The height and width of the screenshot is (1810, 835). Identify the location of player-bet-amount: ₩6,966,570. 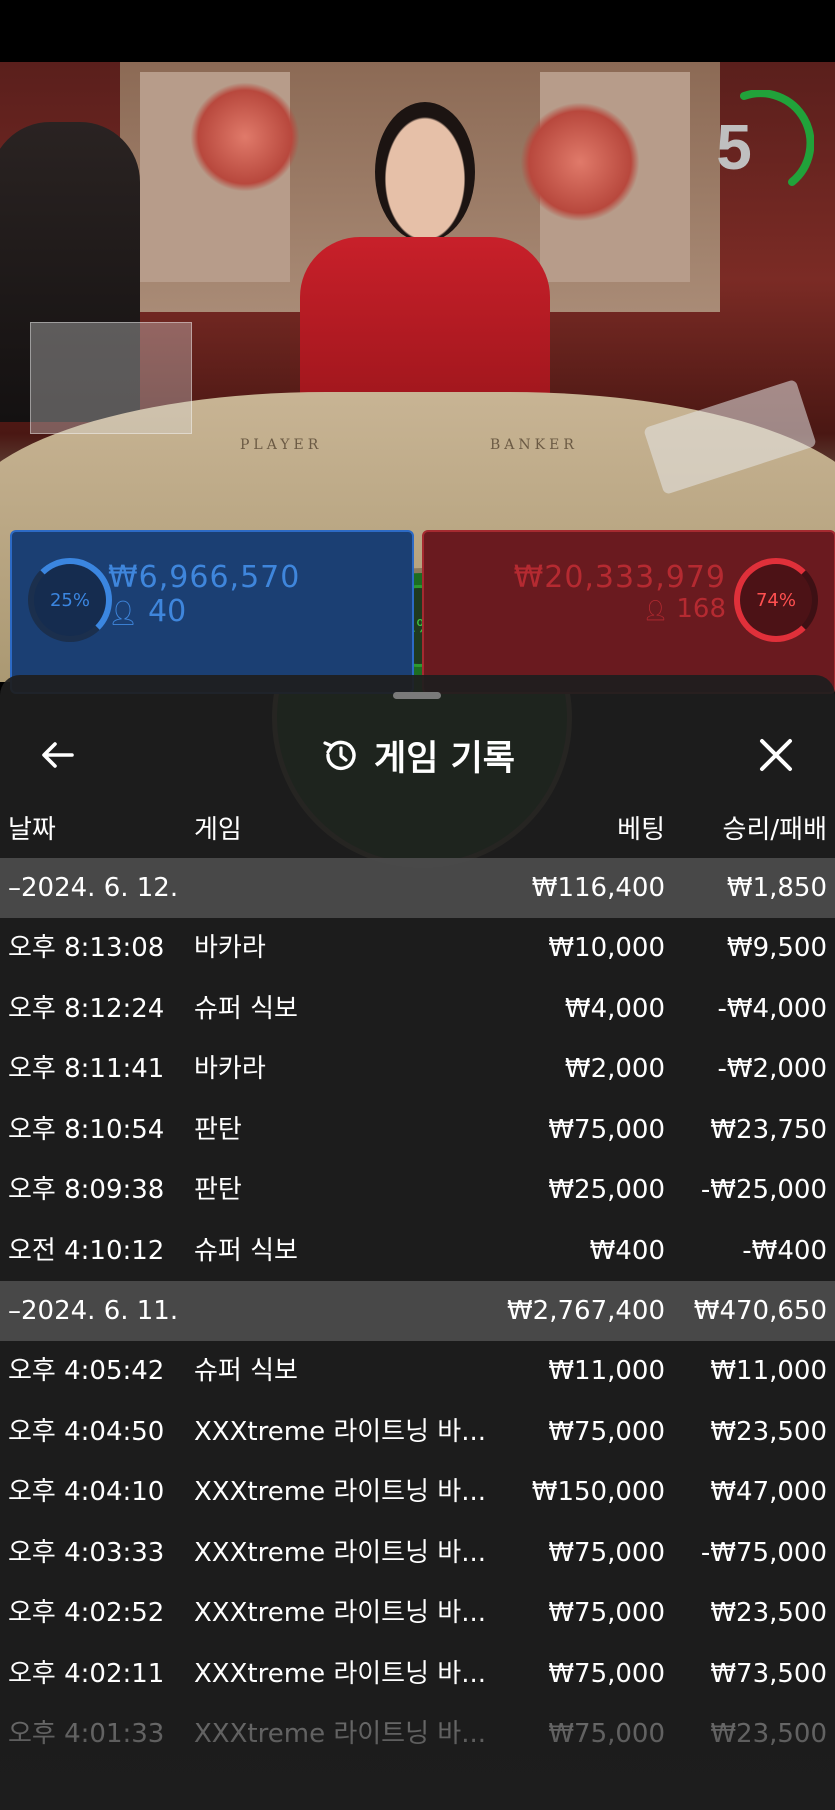
(204, 577).